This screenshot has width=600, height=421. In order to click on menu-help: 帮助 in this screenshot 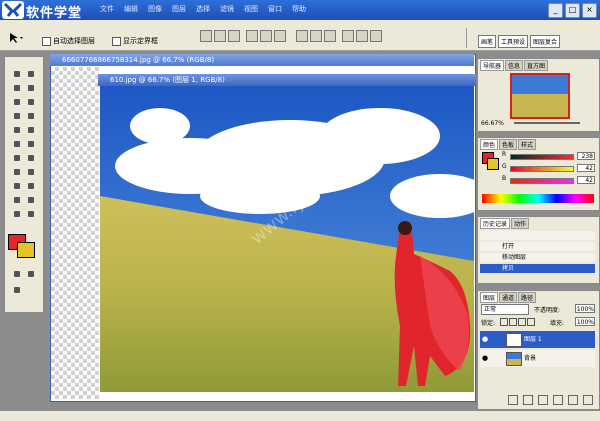, I will do `click(299, 9)`.